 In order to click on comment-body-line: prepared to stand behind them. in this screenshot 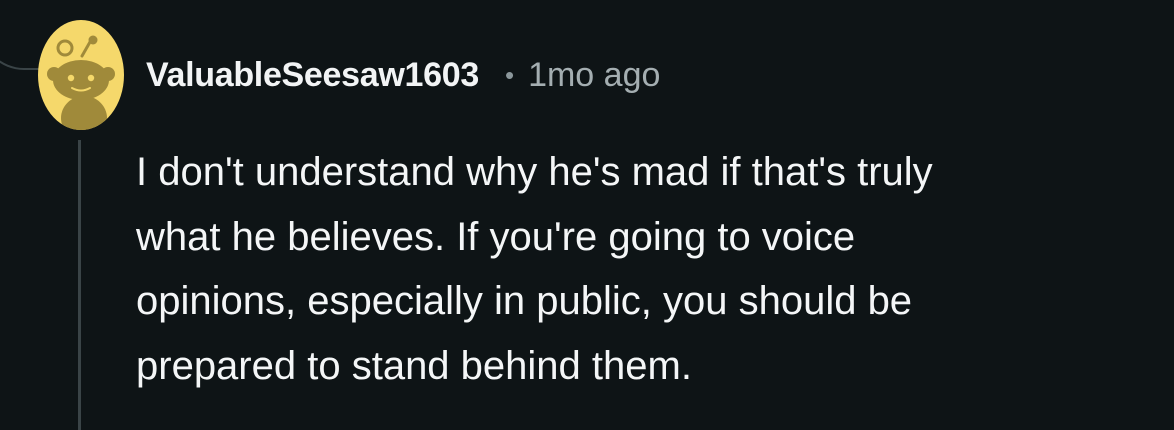, I will do `click(414, 365)`.